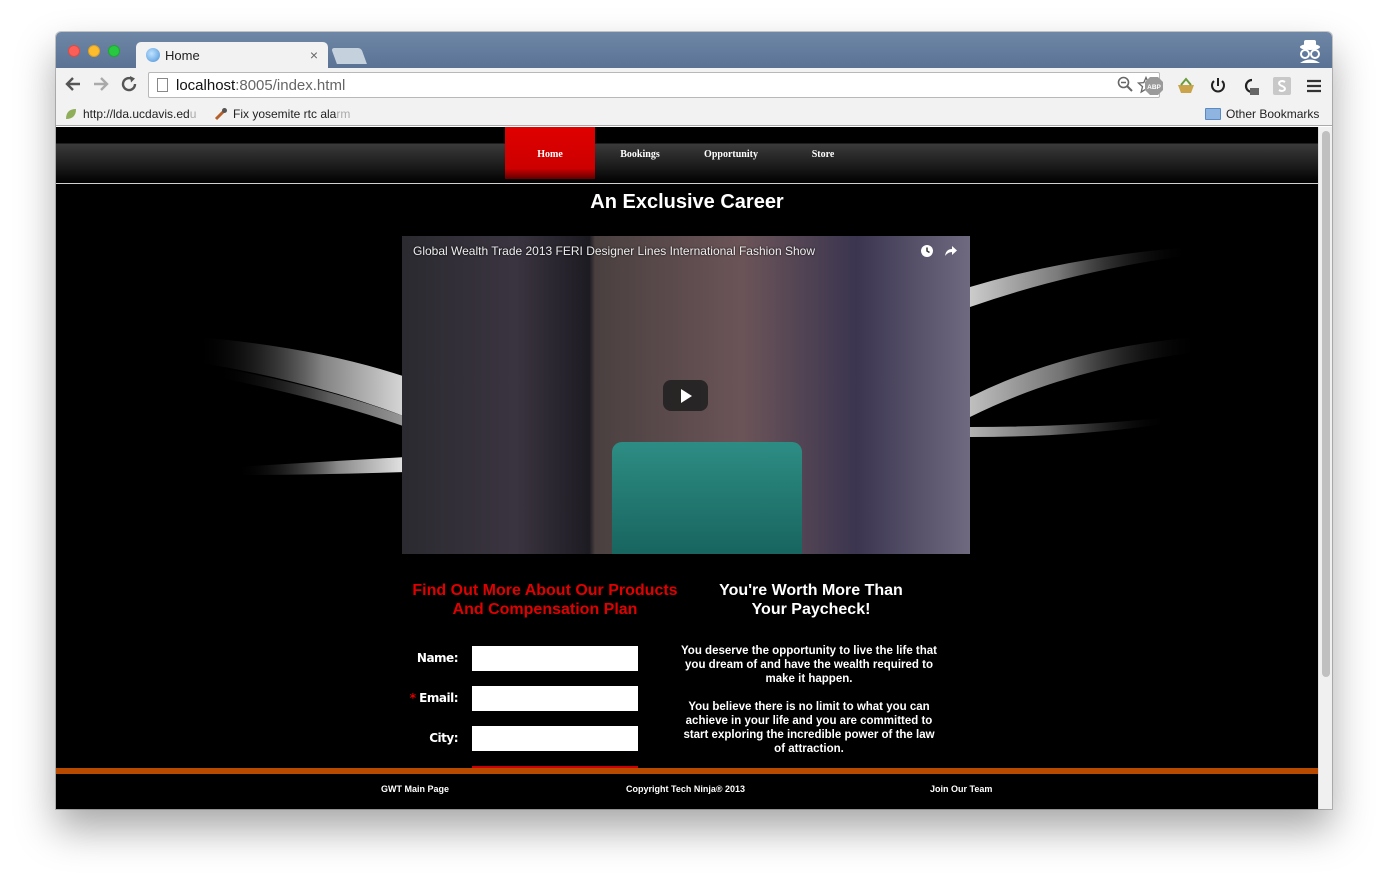 The width and height of the screenshot is (1388, 889). I want to click on adblock-icon: ABP, so click(1154, 86).